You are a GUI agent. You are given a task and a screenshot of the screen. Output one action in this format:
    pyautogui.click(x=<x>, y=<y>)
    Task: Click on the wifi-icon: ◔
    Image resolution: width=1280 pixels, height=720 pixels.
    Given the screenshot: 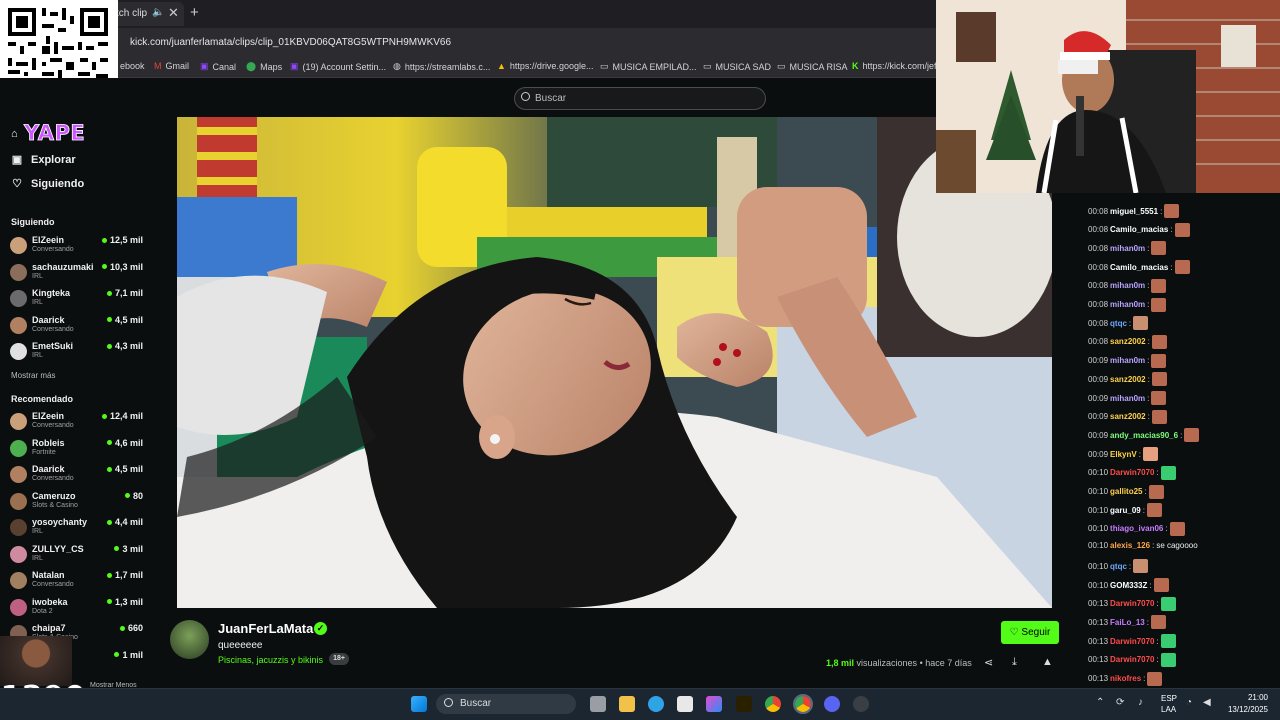 What is the action you would take?
    pyautogui.click(x=1189, y=702)
    